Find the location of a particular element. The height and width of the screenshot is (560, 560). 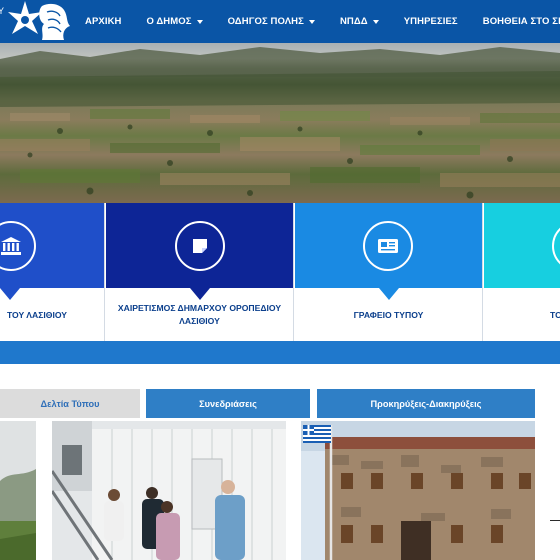

tab-label: Συνεδριάσεις is located at coordinates (228, 403).